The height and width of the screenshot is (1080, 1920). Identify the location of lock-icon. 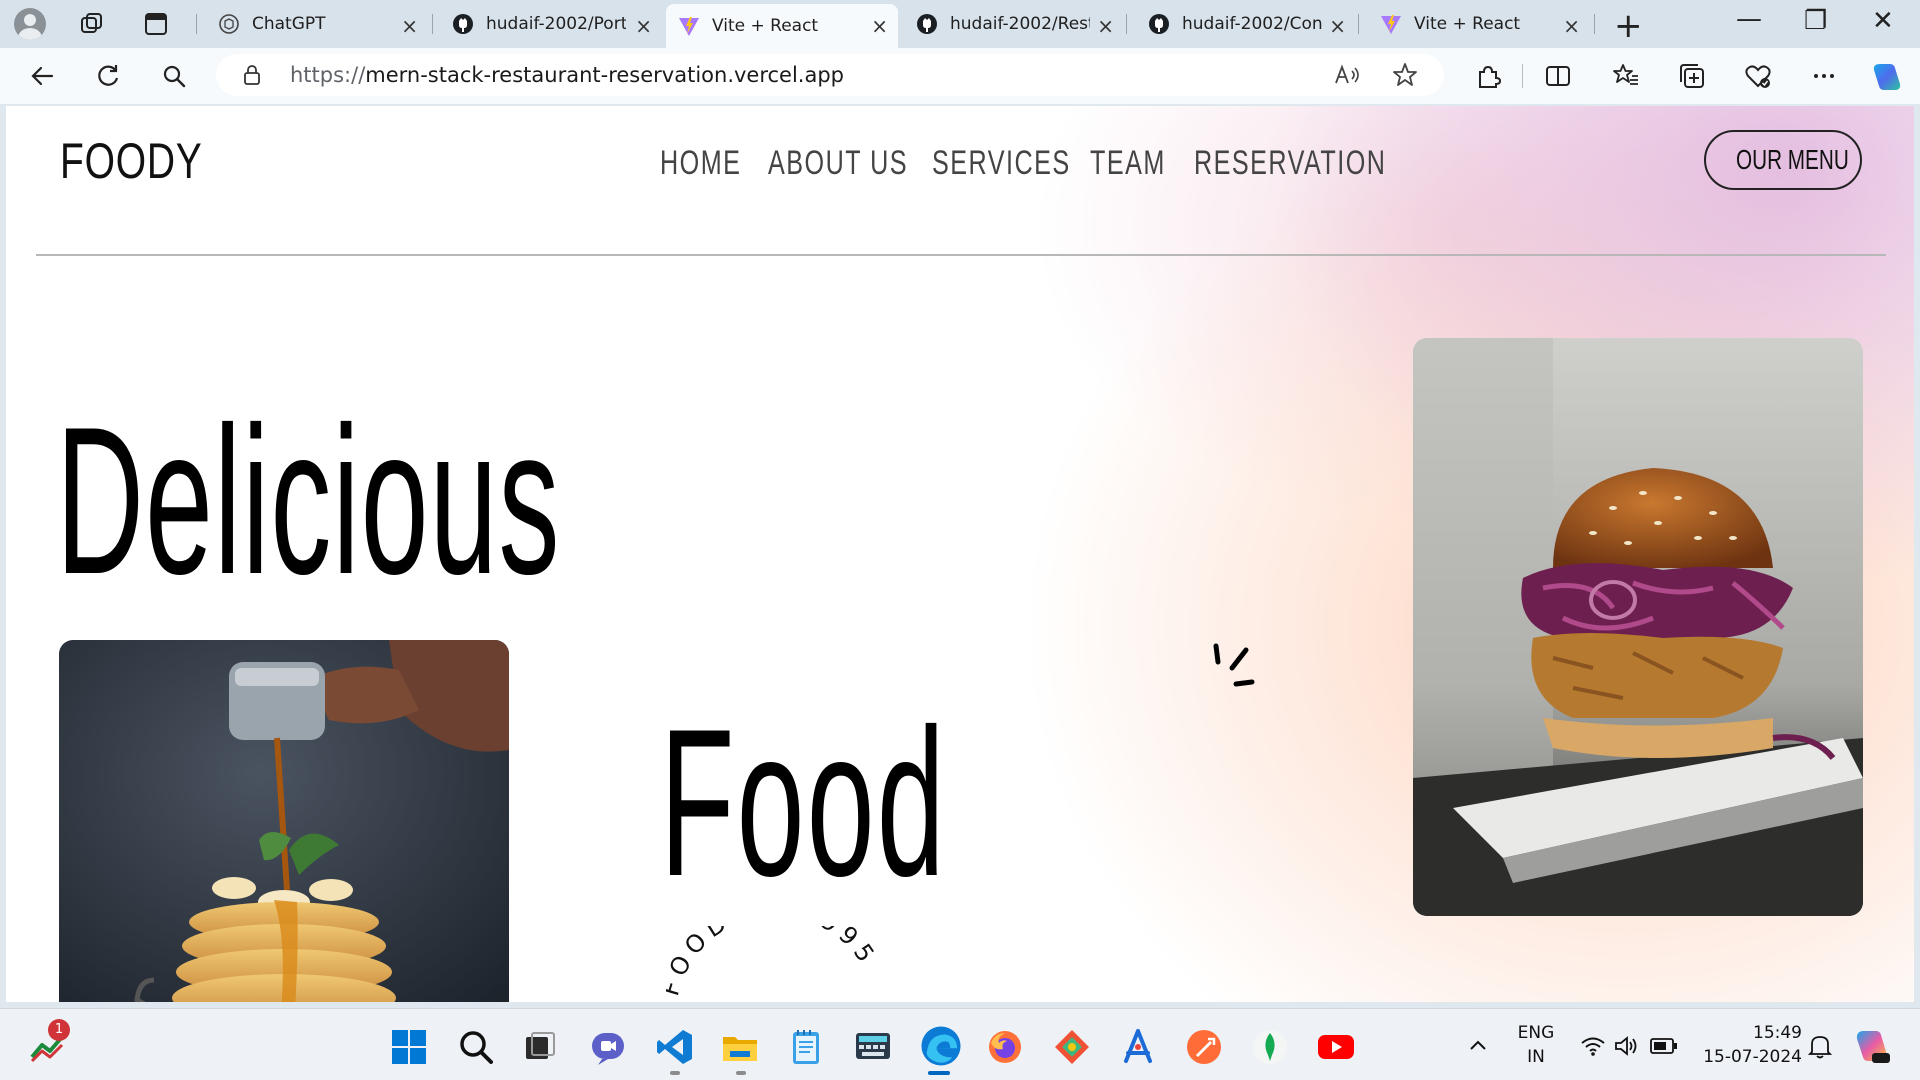
(252, 75).